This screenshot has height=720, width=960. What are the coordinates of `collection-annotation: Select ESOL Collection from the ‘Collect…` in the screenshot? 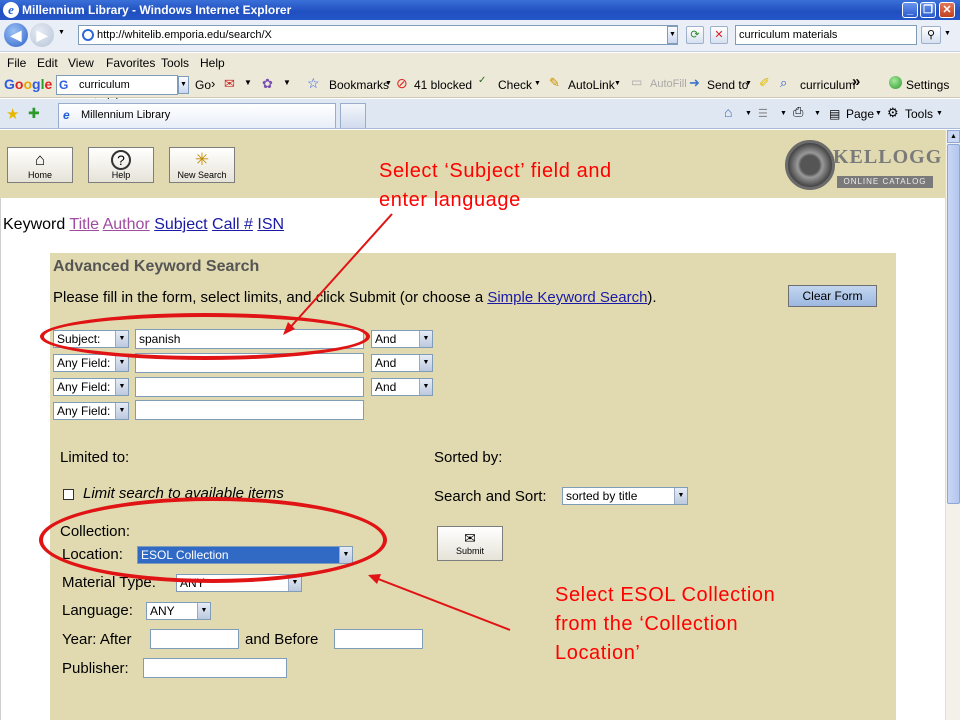 It's located at (665, 624).